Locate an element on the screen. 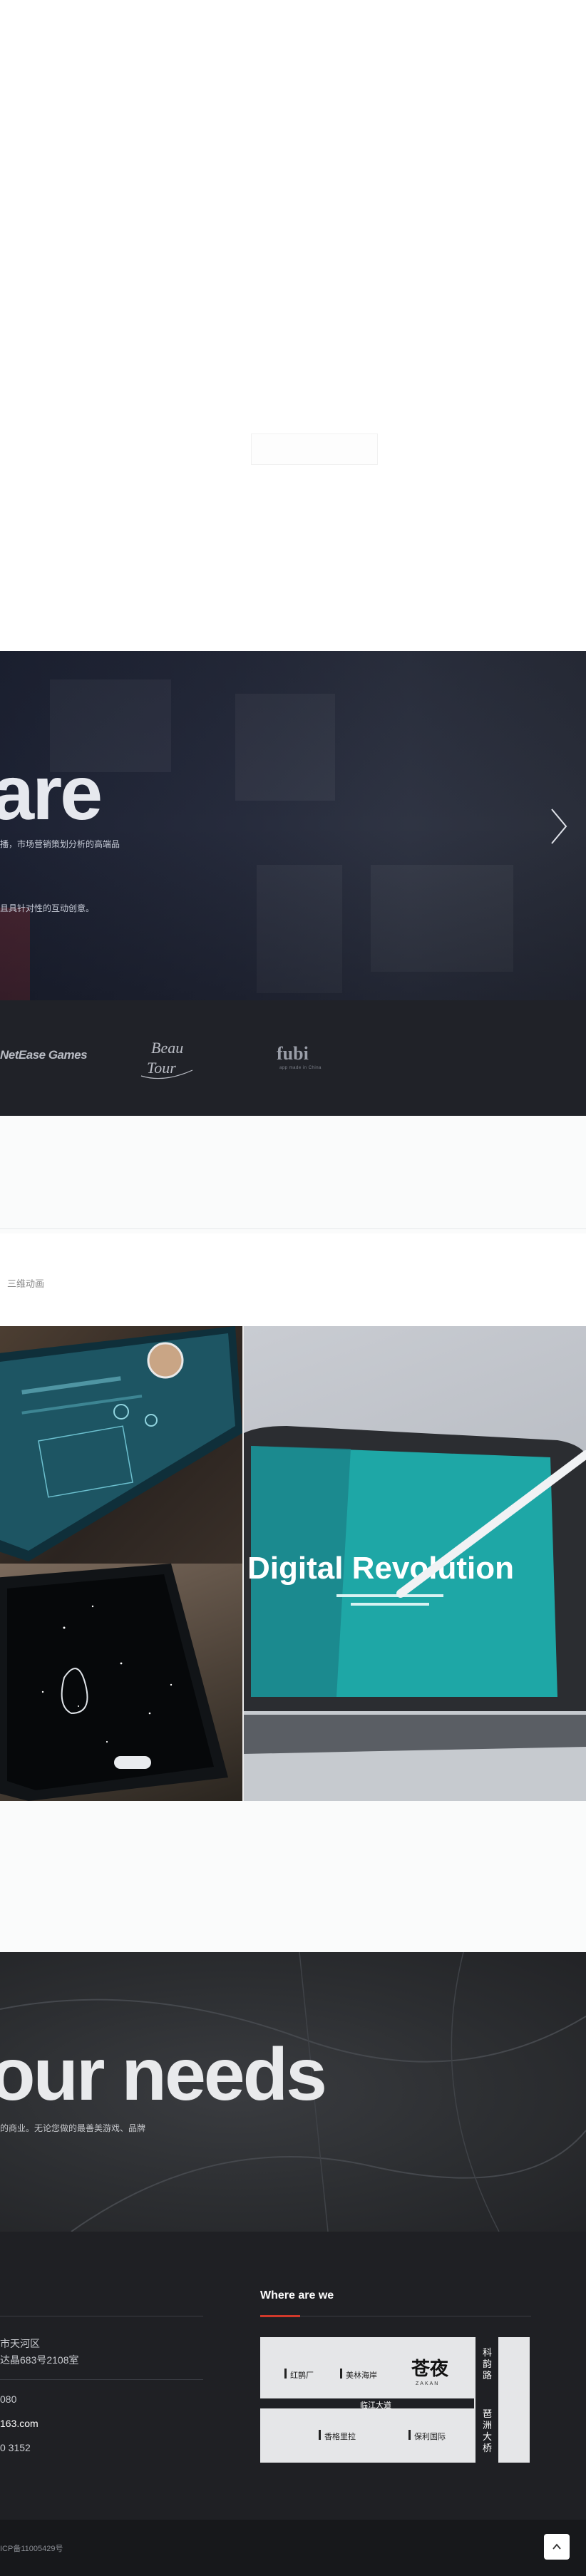 This screenshot has width=586, height=2576. icp-number: ICP备11005429号 is located at coordinates (32, 2548).